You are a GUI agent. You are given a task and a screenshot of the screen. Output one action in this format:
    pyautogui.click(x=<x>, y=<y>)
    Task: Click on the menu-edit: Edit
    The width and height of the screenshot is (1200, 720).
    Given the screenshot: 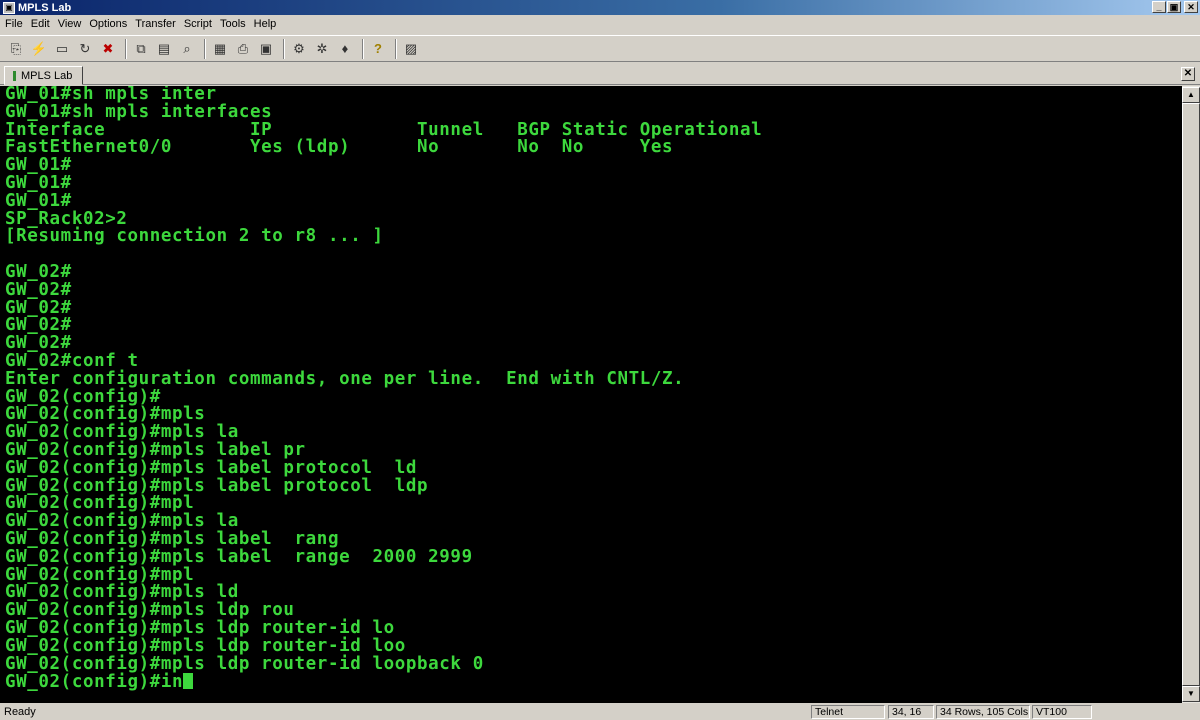 What is the action you would take?
    pyautogui.click(x=41, y=24)
    